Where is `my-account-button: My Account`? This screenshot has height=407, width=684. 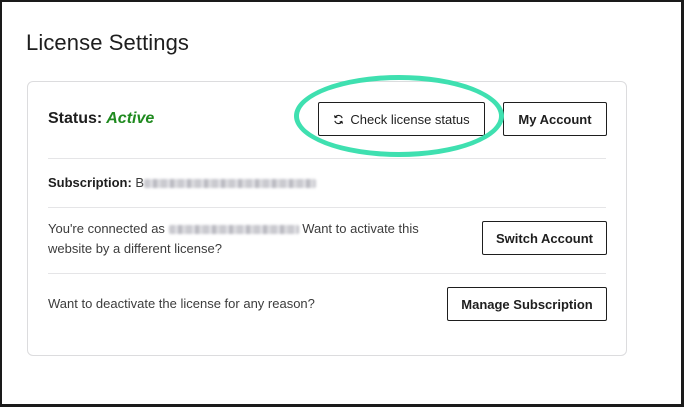
my-account-button: My Account is located at coordinates (555, 119).